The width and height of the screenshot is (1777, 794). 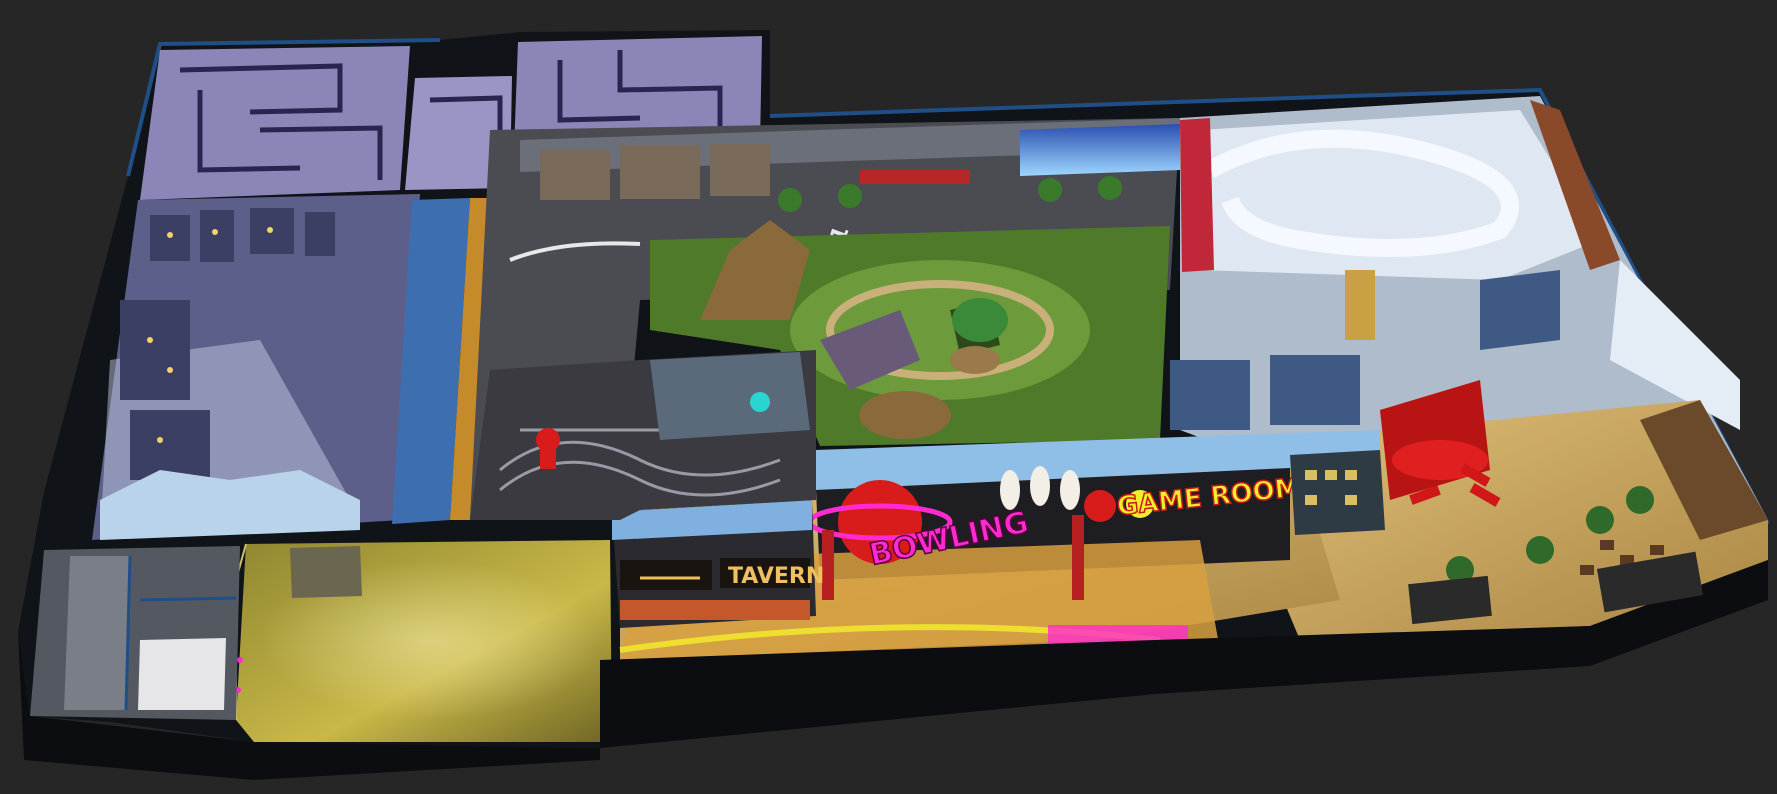 I want to click on haunted-town-zone, so click(x=256, y=367).